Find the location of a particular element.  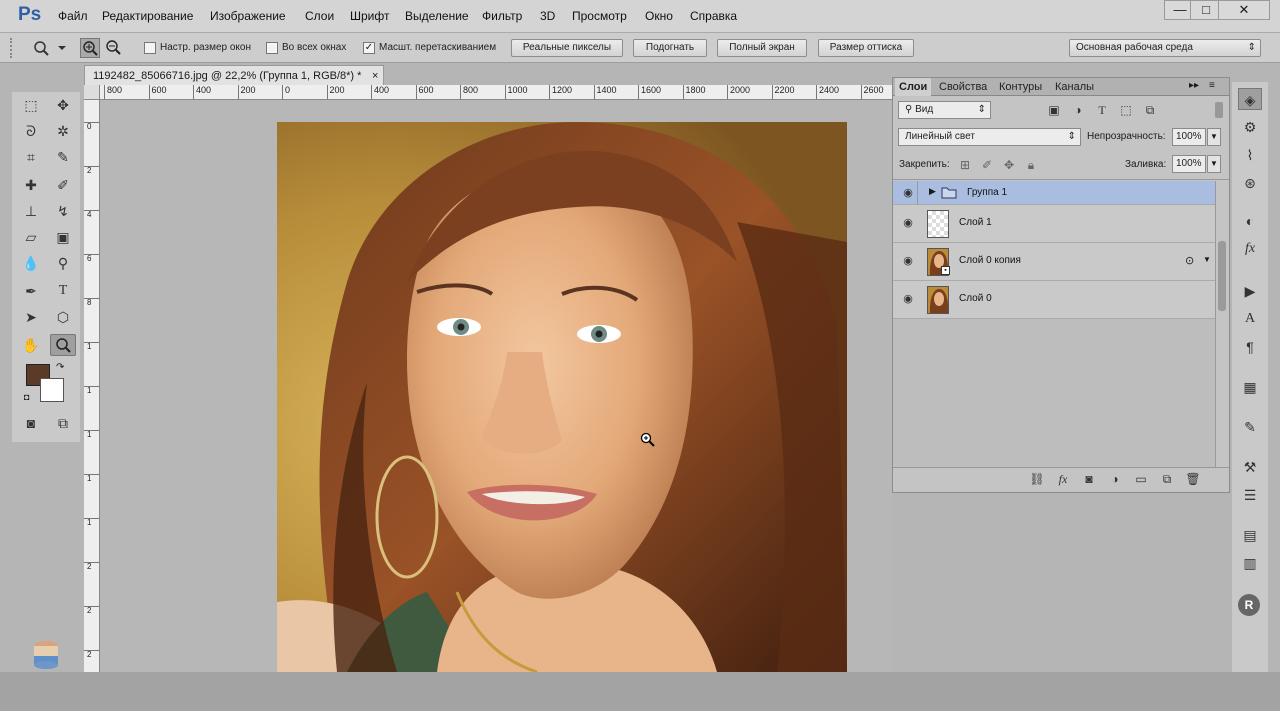

layers-scrollbar is located at coordinates (1222, 324).